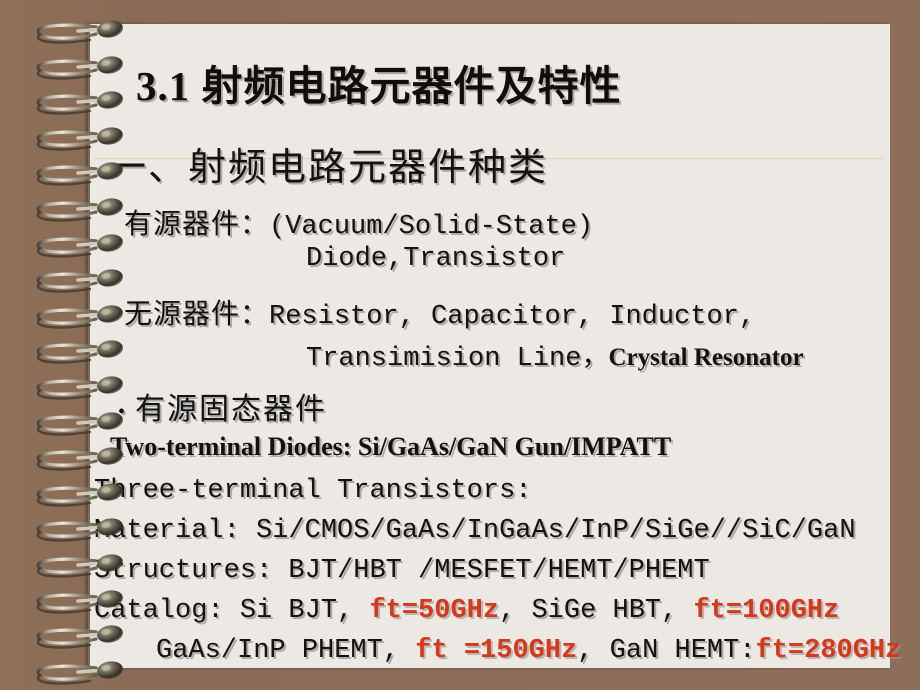 The image size is (920, 690). What do you see at coordinates (328, 168) in the screenshot?
I see `section-heading: 一、射频电路元器件种类` at bounding box center [328, 168].